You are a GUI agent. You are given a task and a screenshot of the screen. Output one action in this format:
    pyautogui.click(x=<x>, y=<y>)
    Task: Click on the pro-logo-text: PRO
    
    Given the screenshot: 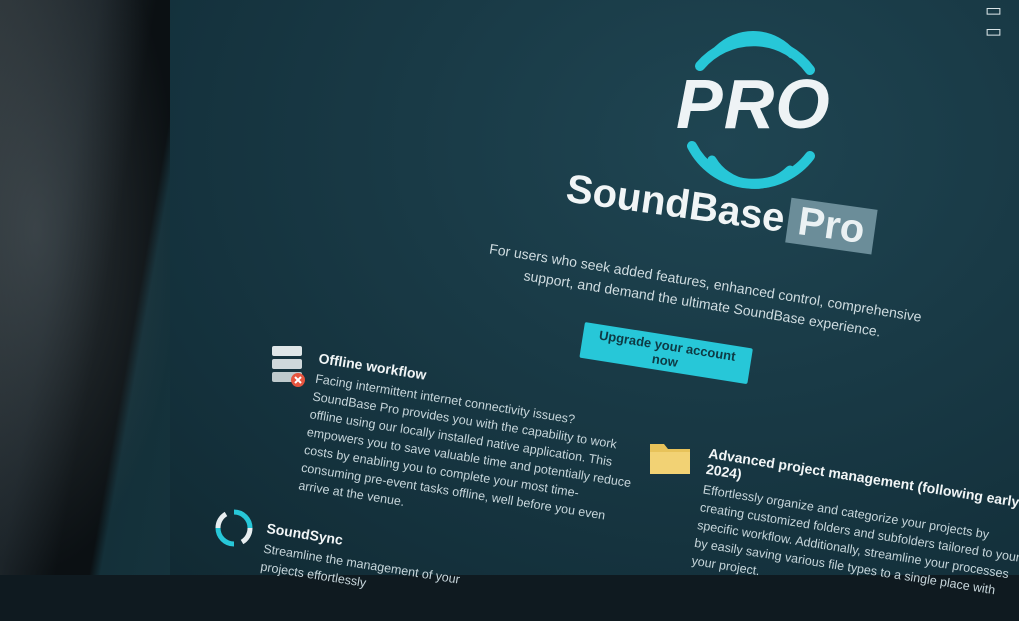 What is the action you would take?
    pyautogui.click(x=753, y=104)
    